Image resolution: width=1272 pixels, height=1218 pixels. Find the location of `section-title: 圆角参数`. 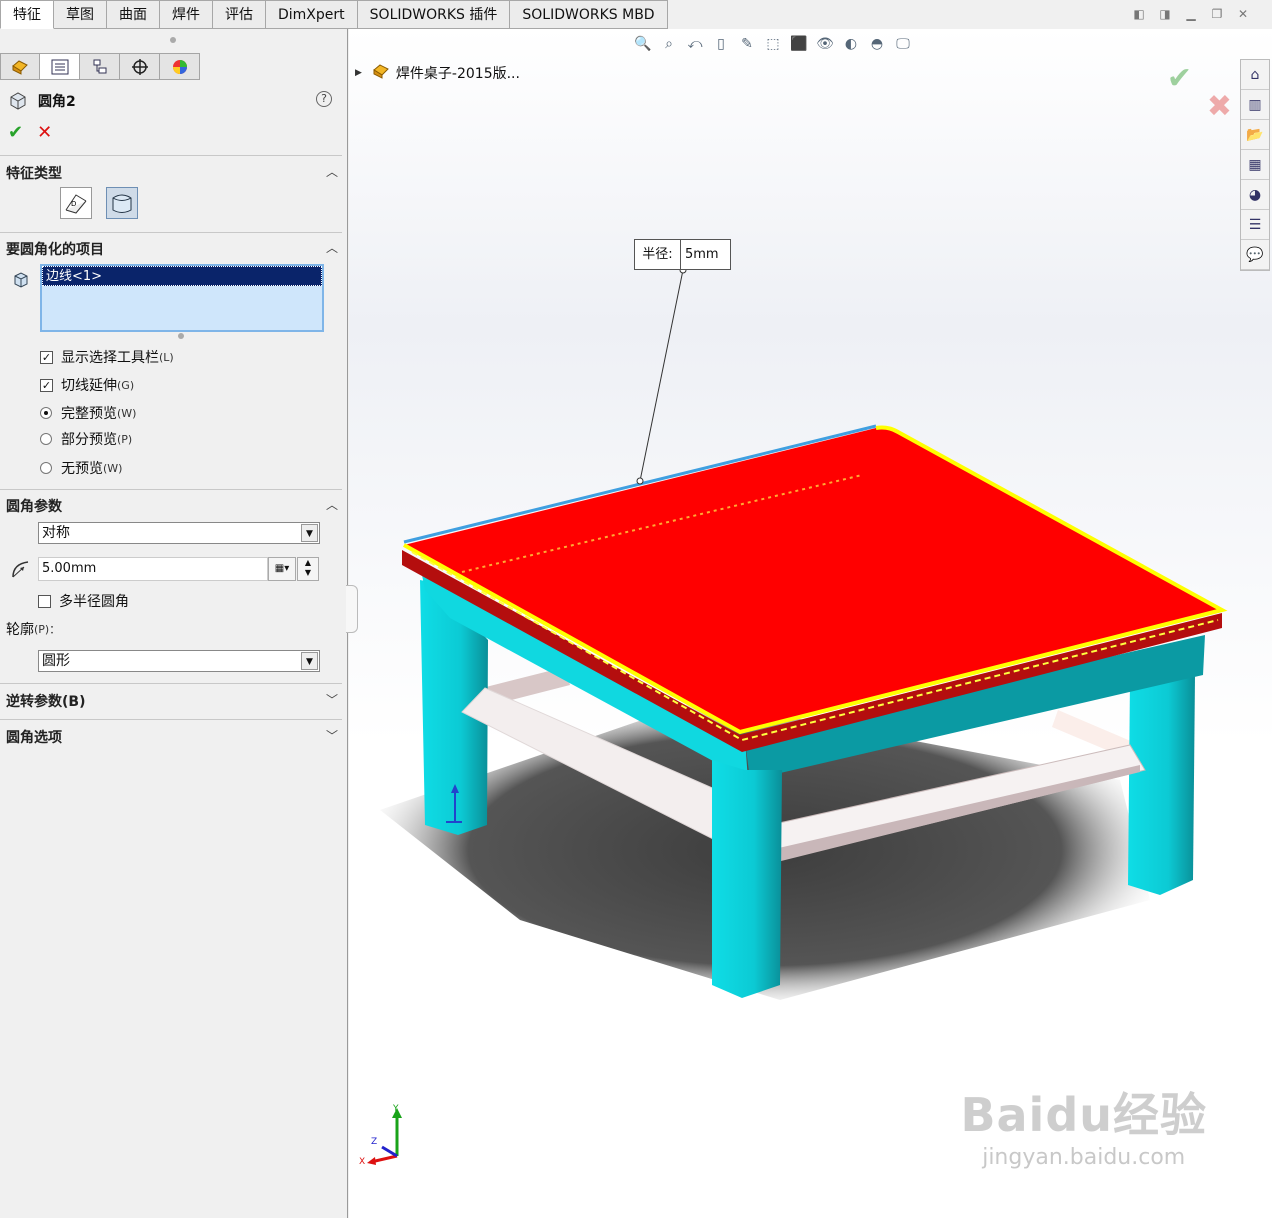

section-title: 圆角参数 is located at coordinates (34, 507).